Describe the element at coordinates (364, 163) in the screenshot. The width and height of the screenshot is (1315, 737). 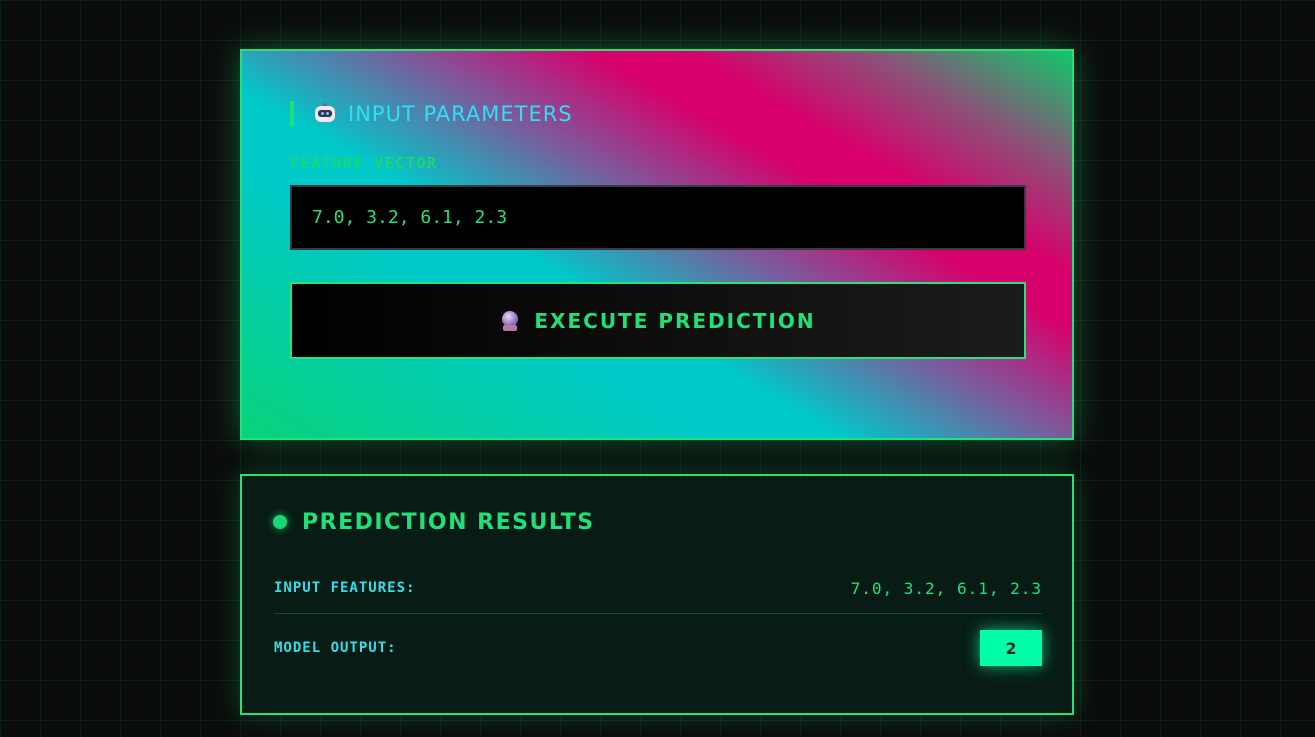
I see `feature-vector-label: FEATURE VECTOR` at that location.